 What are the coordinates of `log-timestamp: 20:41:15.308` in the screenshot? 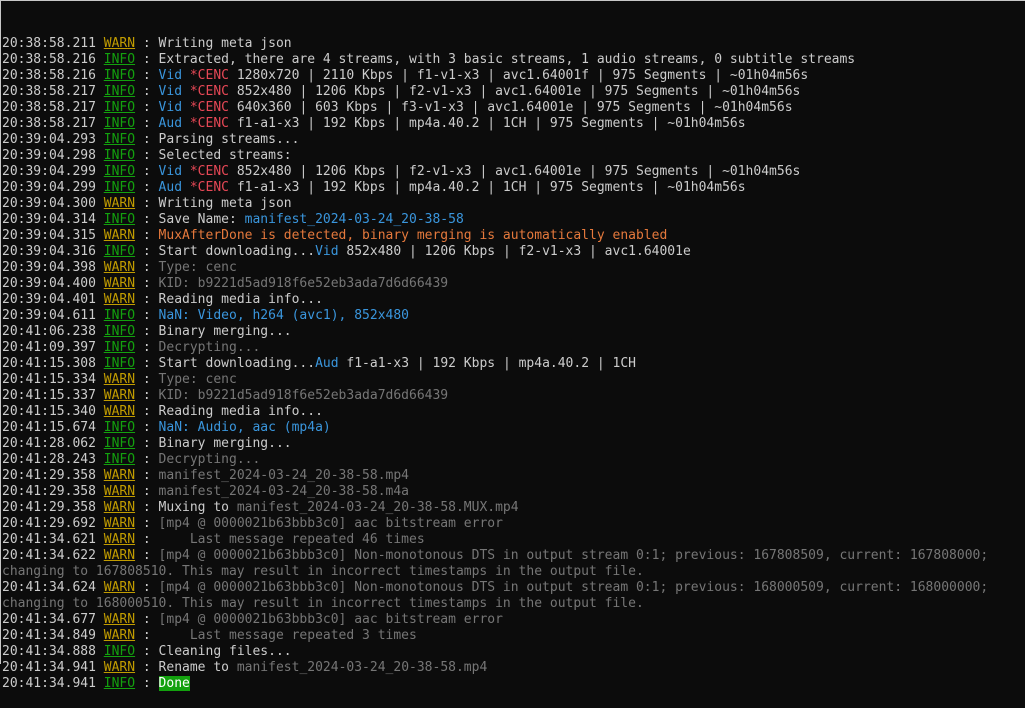 It's located at (49, 363).